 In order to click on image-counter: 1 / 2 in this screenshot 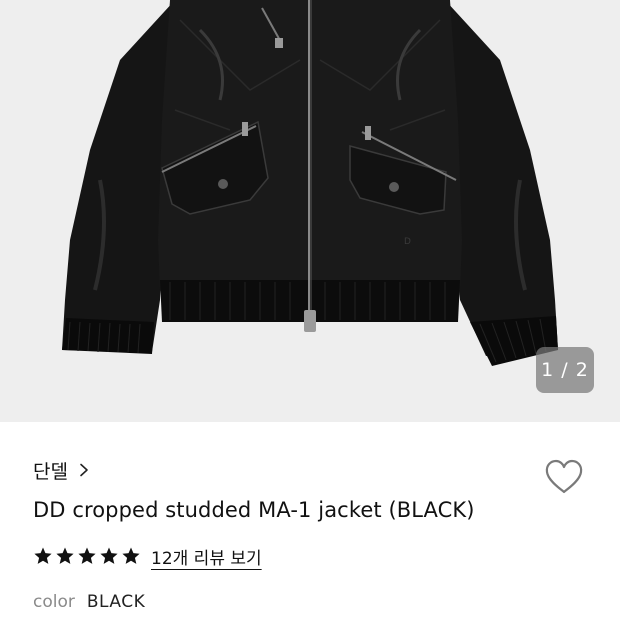, I will do `click(565, 370)`.